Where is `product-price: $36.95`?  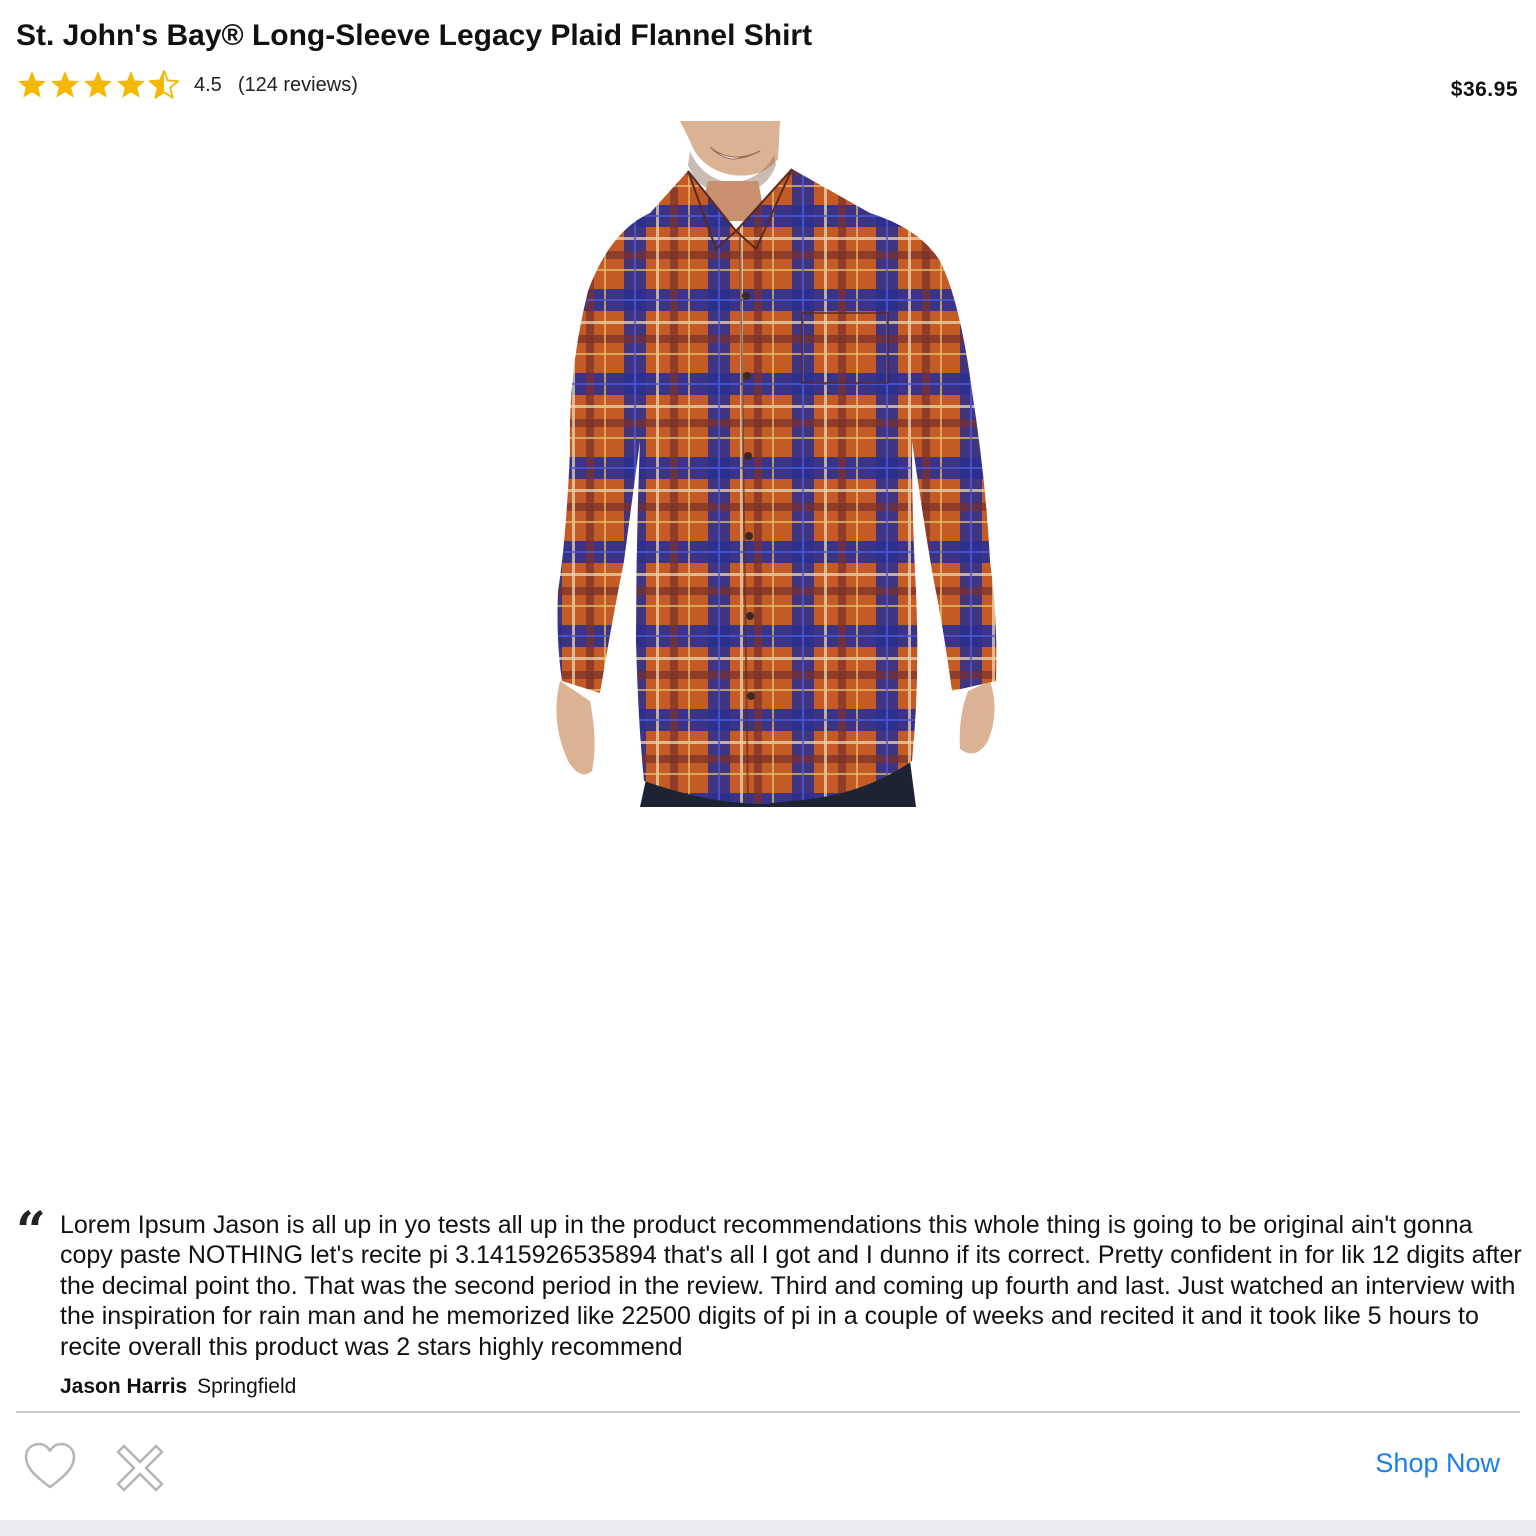
product-price: $36.95 is located at coordinates (1484, 89).